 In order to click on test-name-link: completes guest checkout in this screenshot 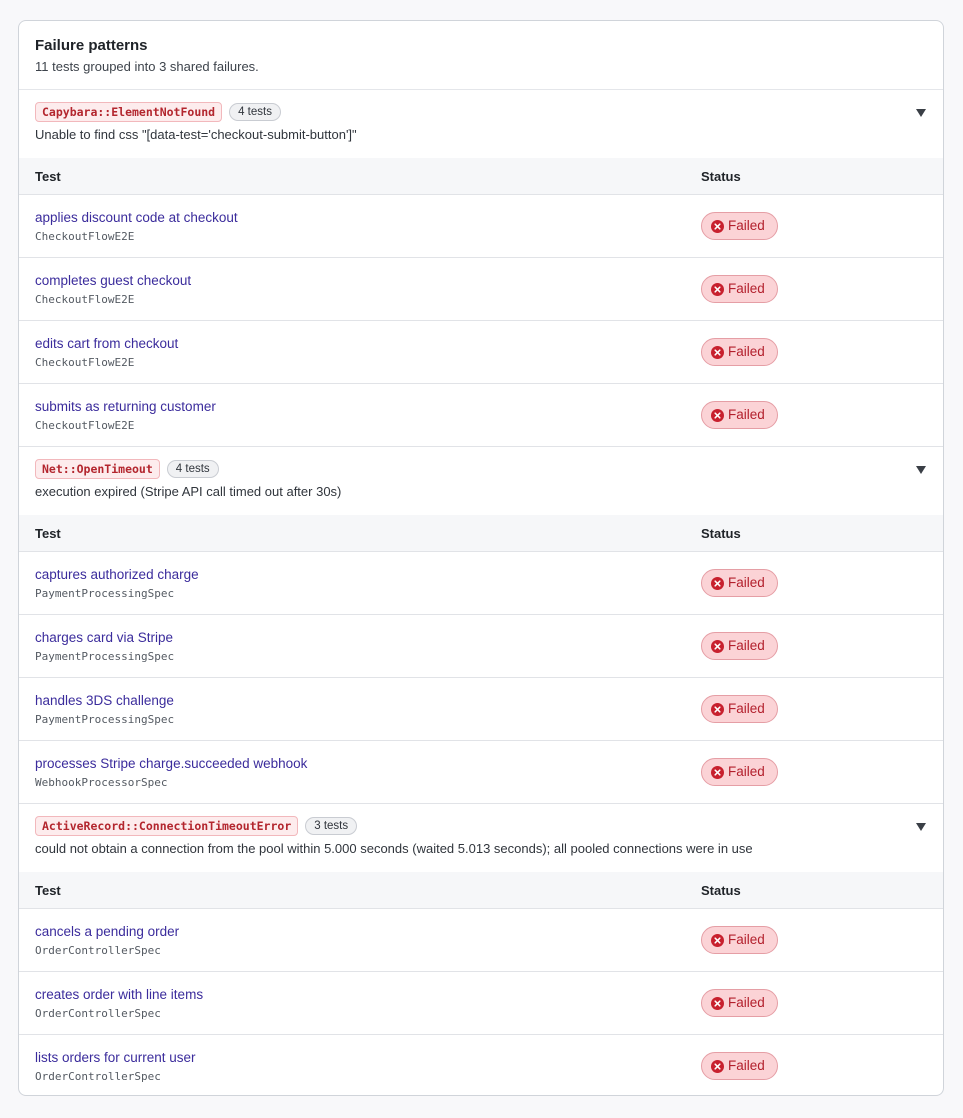, I will do `click(368, 281)`.